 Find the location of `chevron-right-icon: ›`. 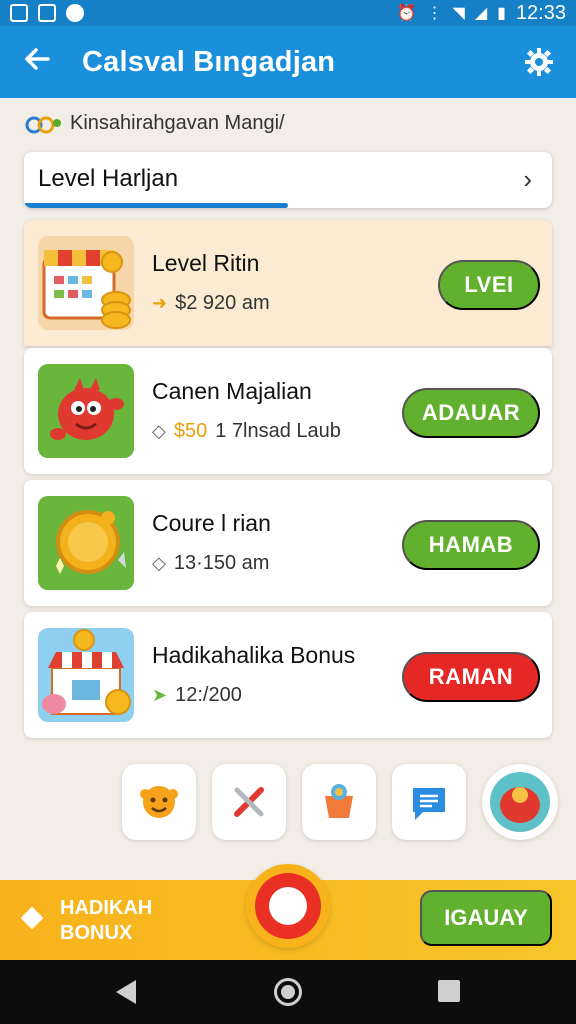

chevron-right-icon: › is located at coordinates (527, 179).